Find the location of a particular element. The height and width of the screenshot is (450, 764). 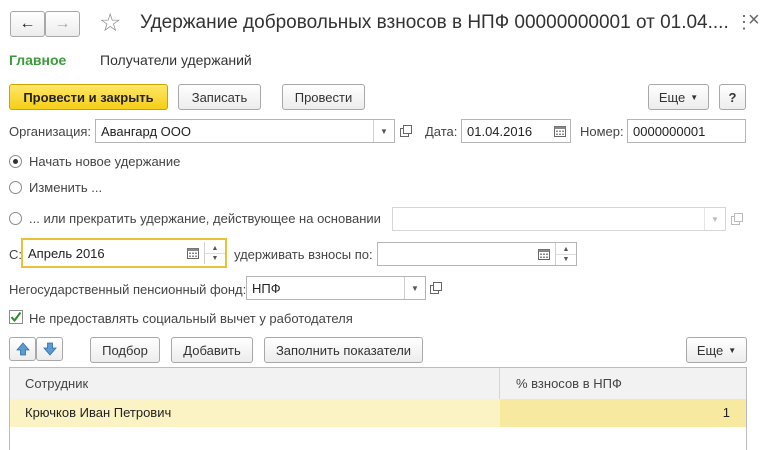

tab-main: Главное is located at coordinates (37, 60).